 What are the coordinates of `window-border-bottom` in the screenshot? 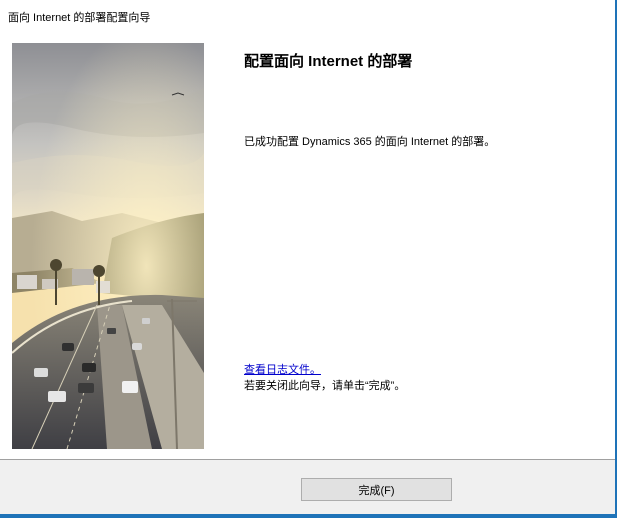 It's located at (307, 516).